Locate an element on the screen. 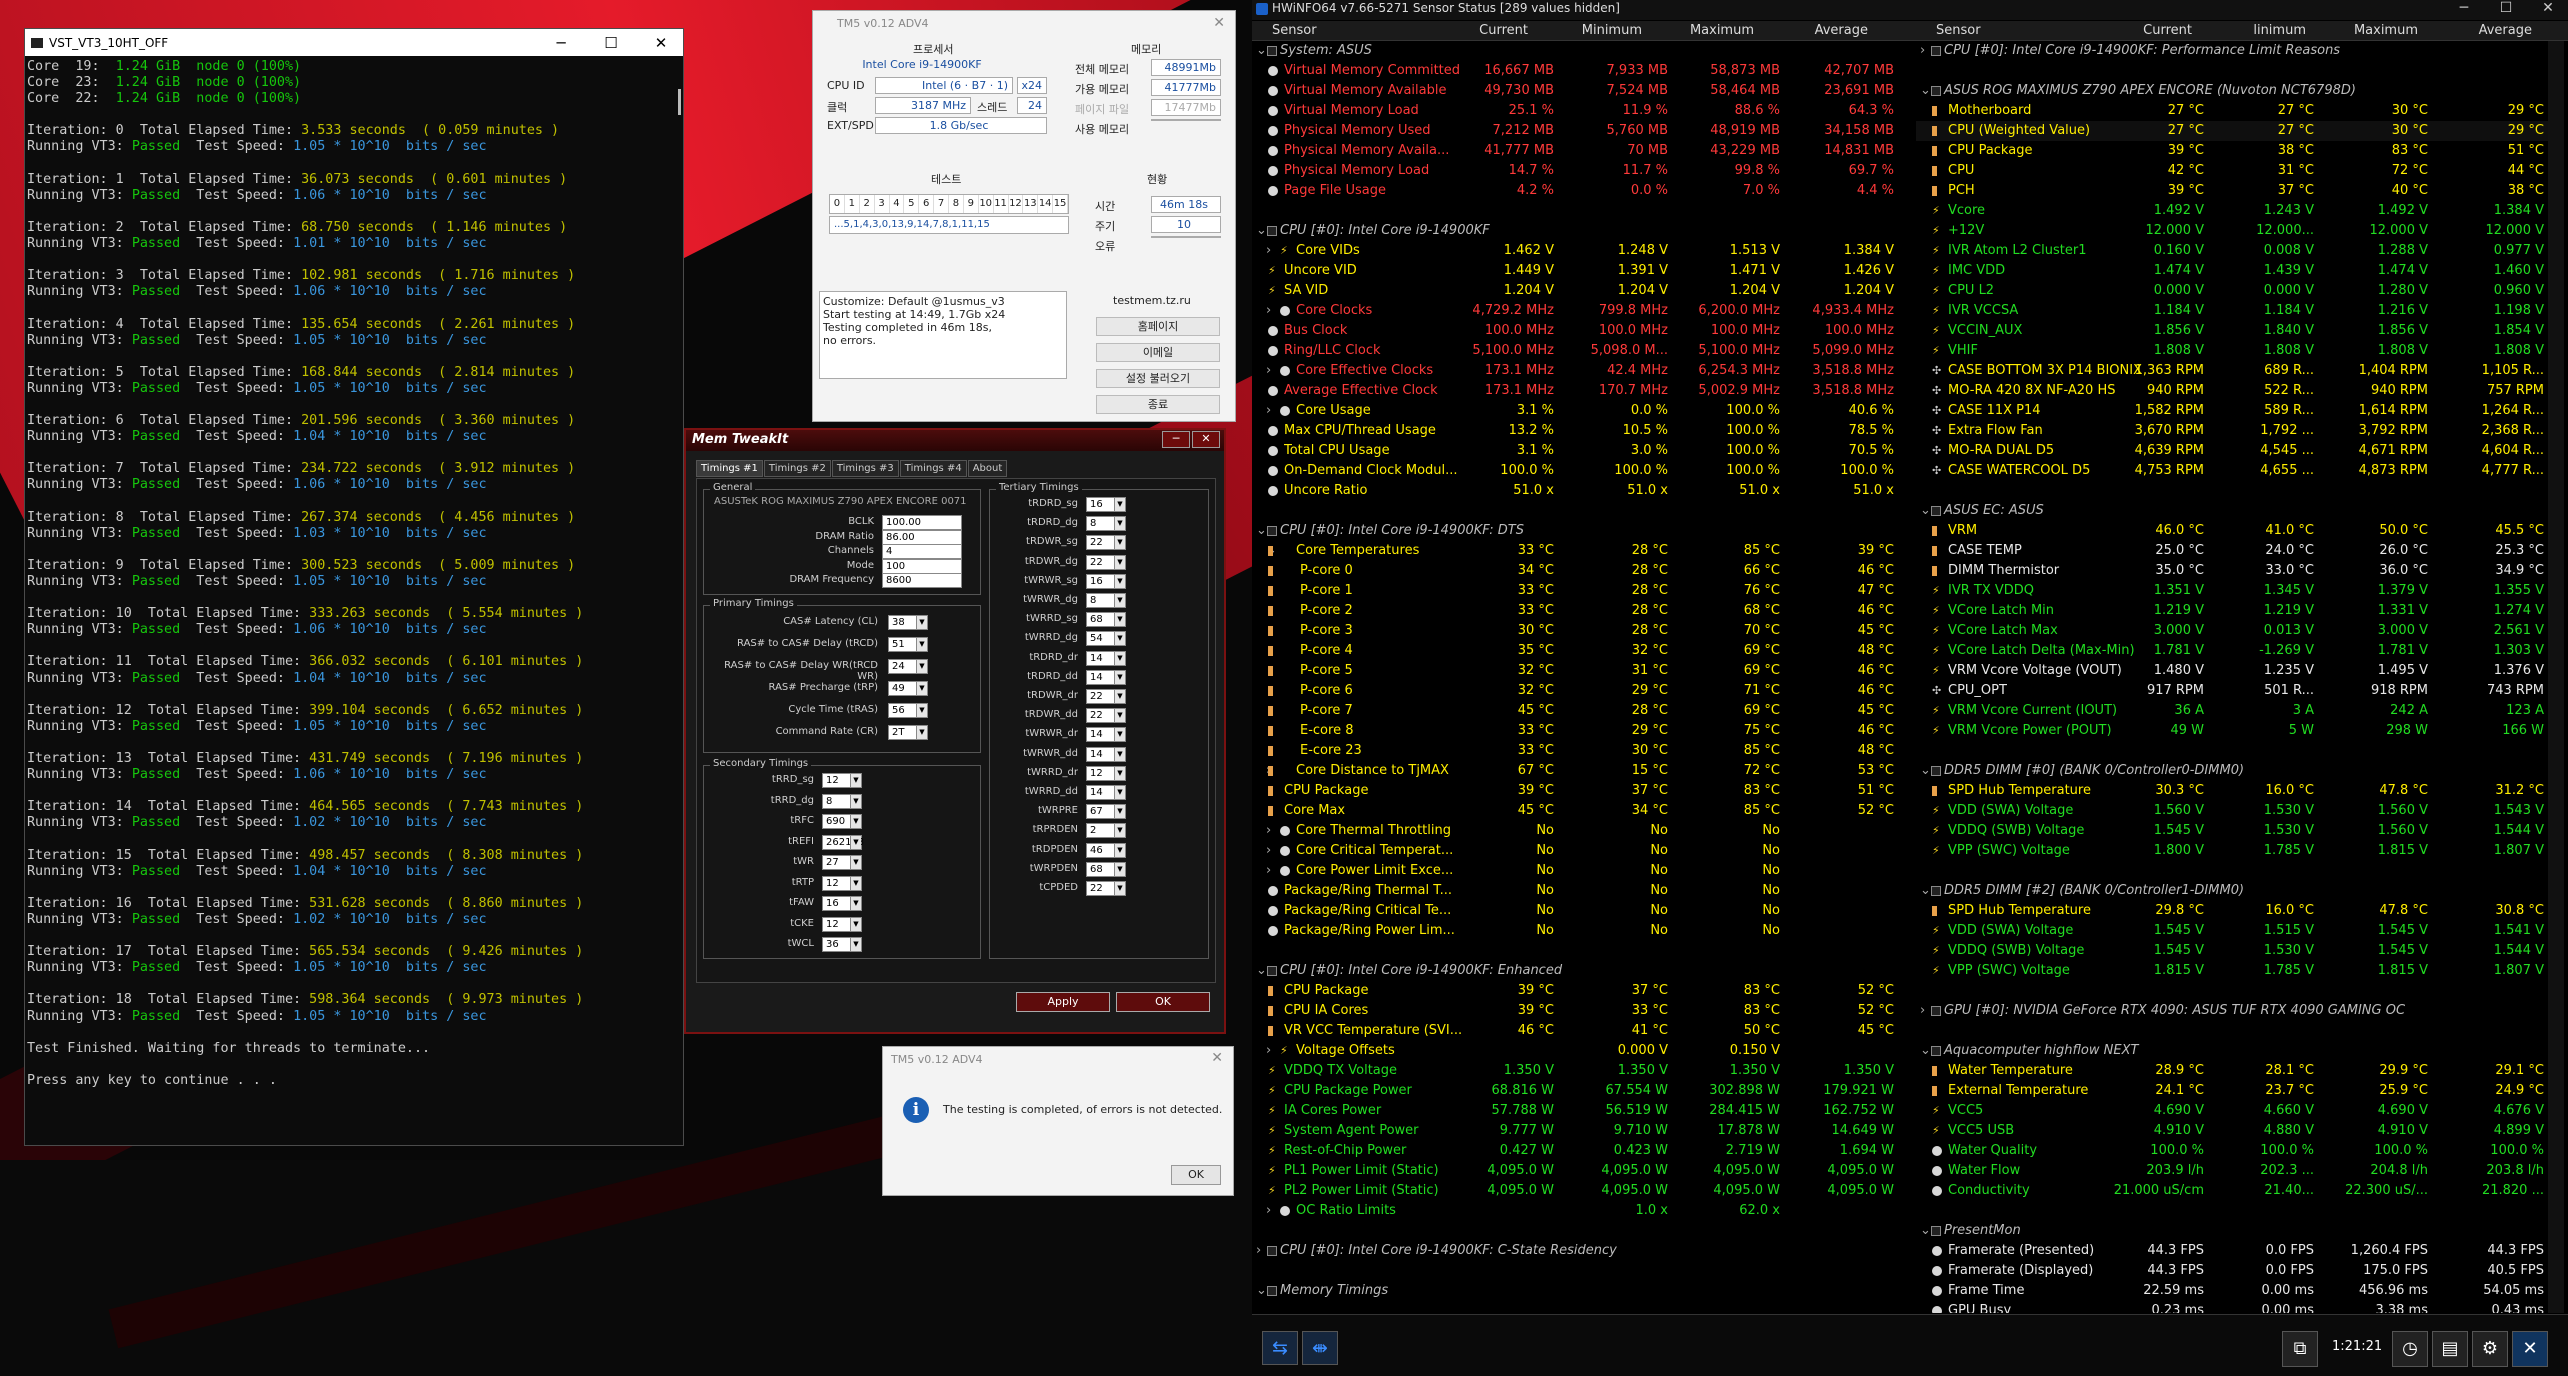  sensor-row: P-core 2 33 °C 28 °C 68 °C 46 °C is located at coordinates (1584, 611).